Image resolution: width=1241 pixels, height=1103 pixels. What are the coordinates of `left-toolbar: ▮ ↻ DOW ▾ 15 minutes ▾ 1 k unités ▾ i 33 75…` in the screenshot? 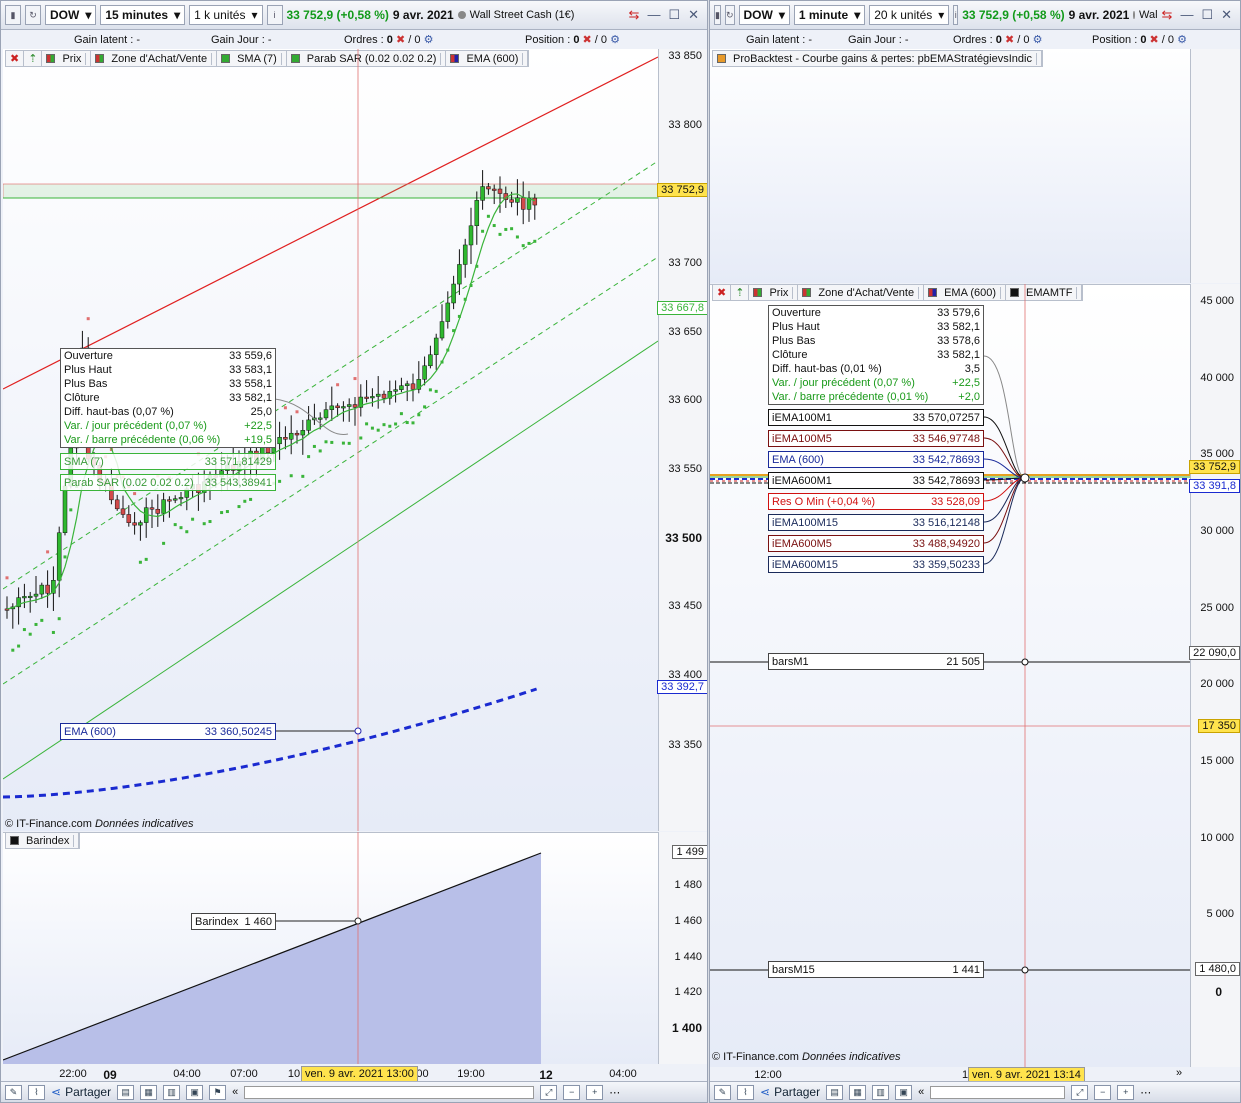 It's located at (354, 15).